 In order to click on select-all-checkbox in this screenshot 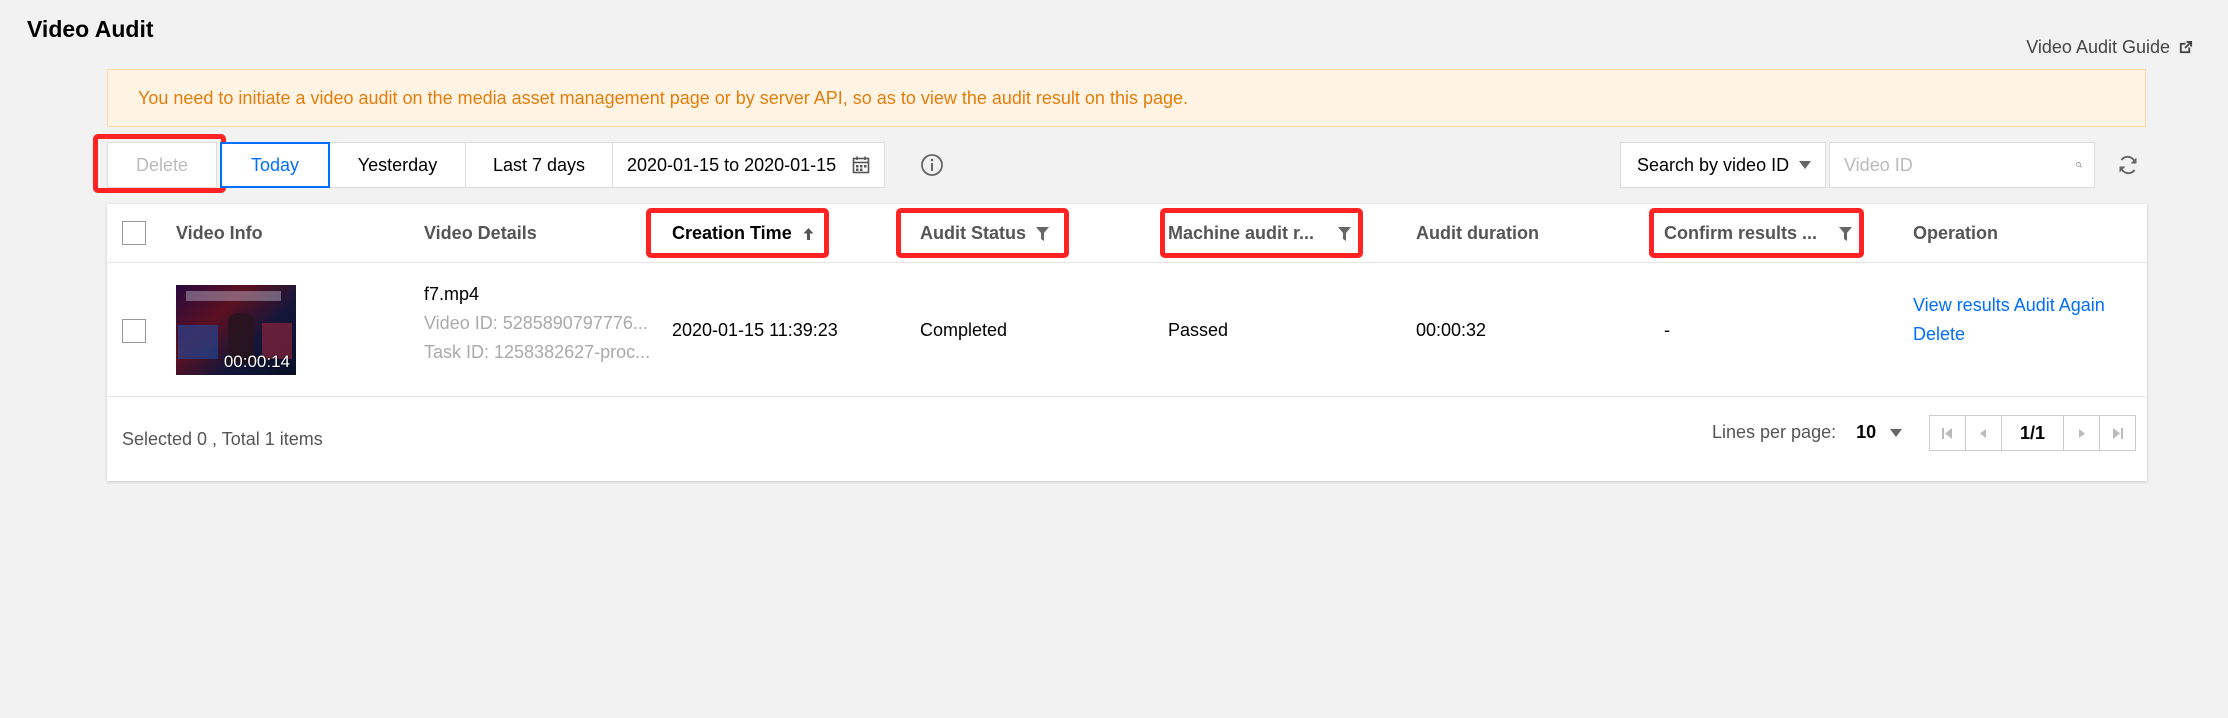, I will do `click(134, 233)`.